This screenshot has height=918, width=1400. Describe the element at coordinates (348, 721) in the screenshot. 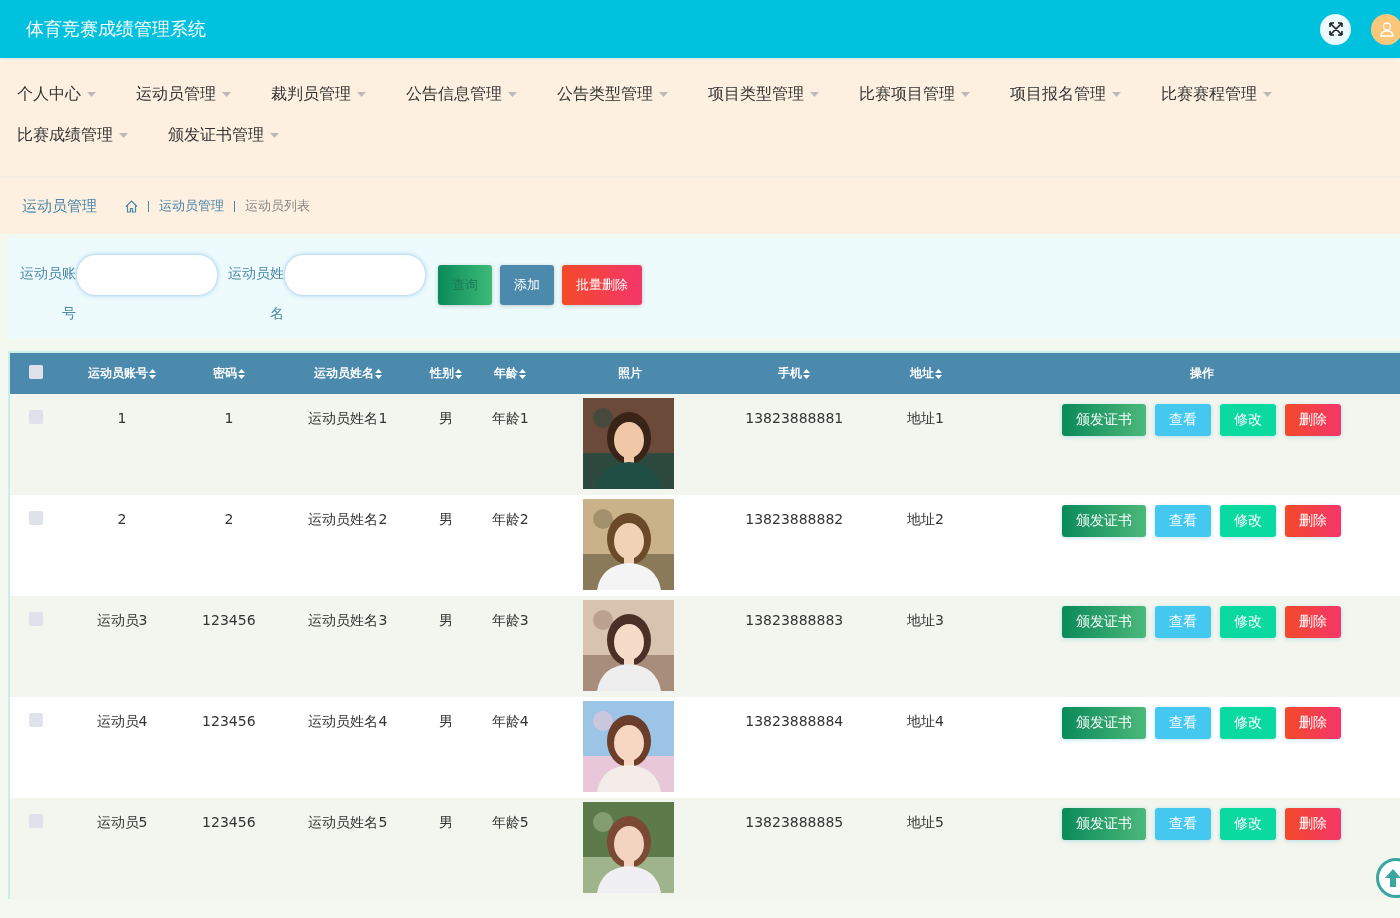

I see `table-cell: 运动员姓名4` at that location.